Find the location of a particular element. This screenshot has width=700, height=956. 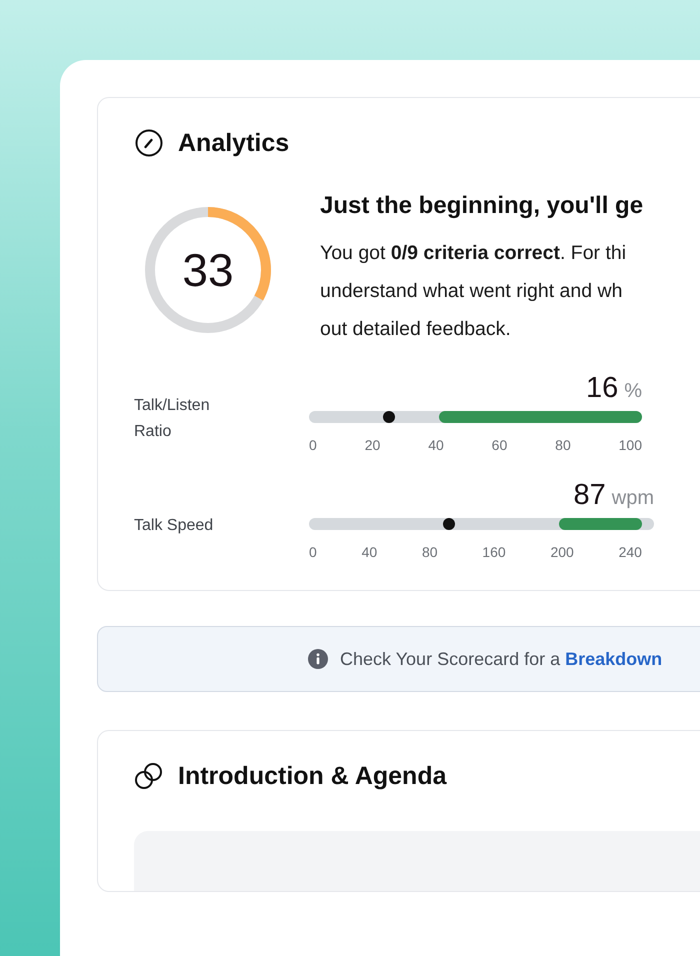

tick-label: 20 is located at coordinates (372, 445).